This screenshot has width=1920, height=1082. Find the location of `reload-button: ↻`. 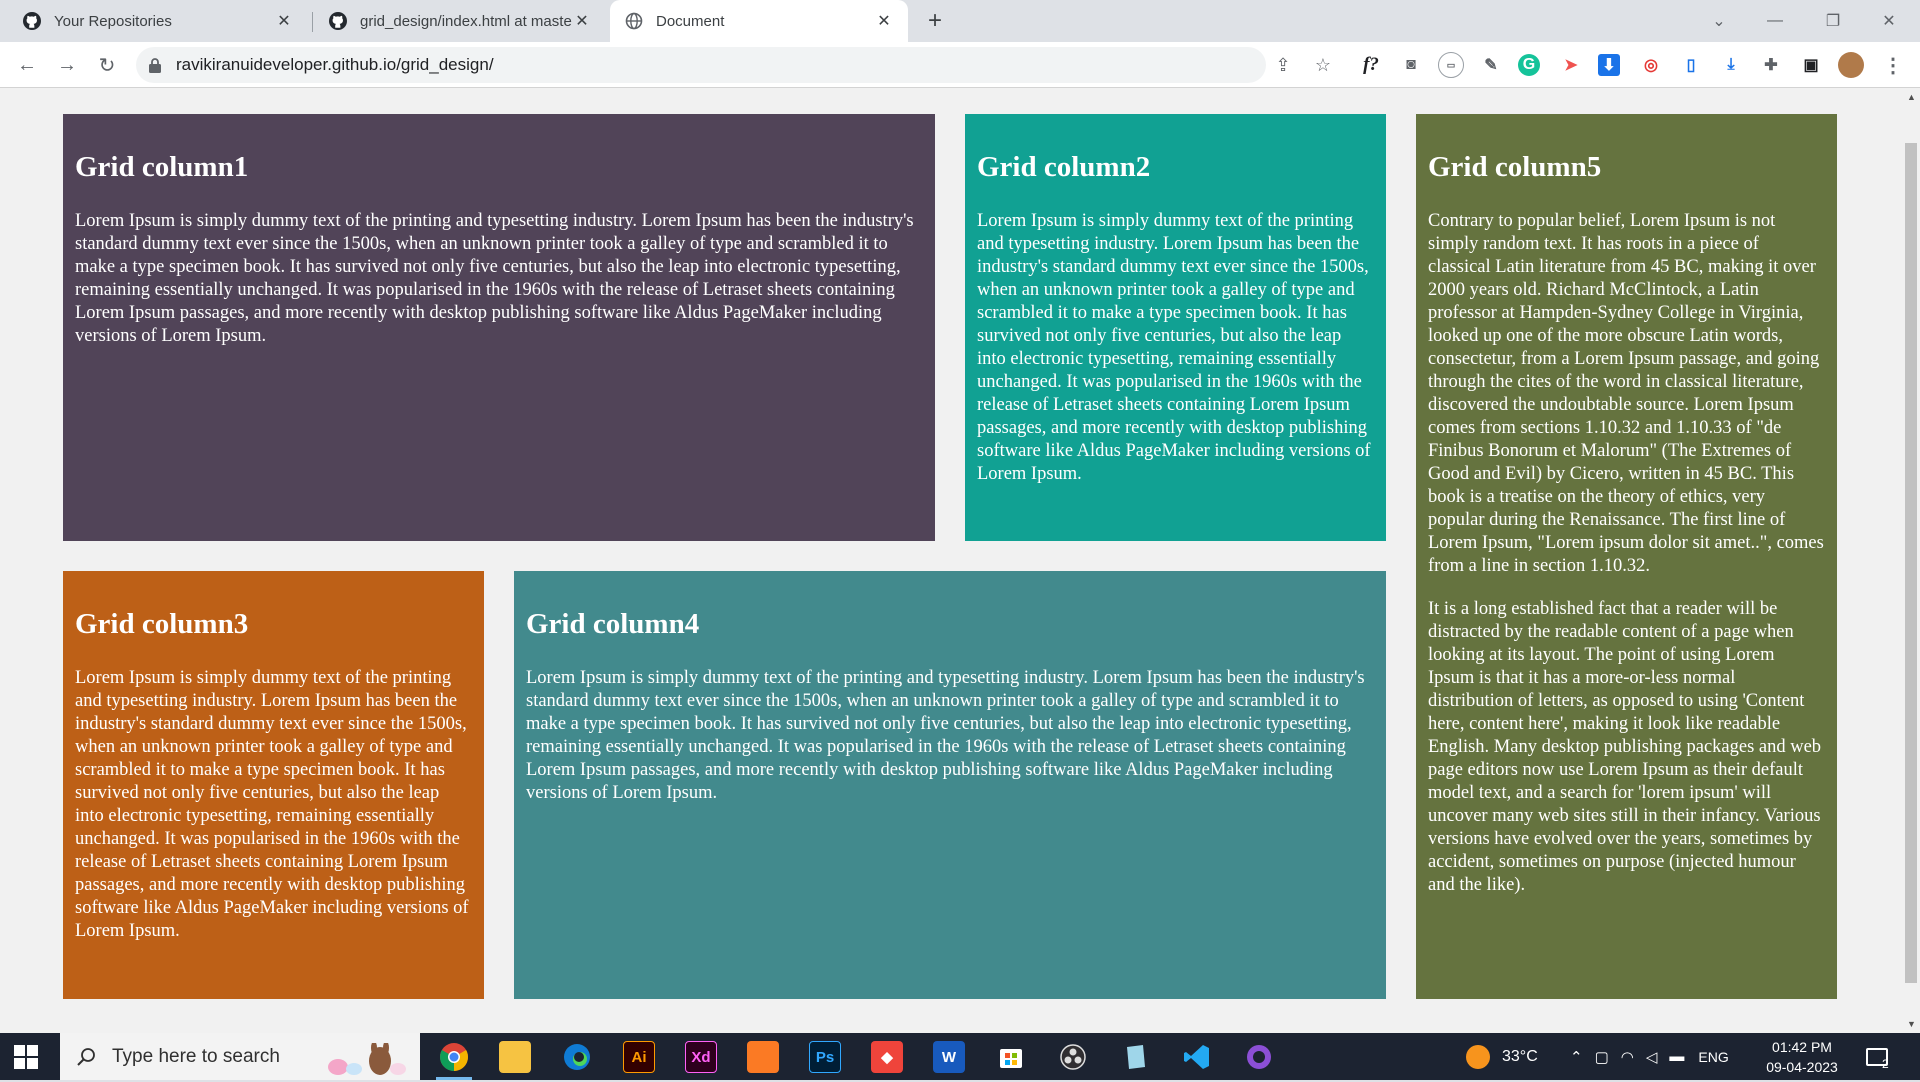

reload-button: ↻ is located at coordinates (107, 65).